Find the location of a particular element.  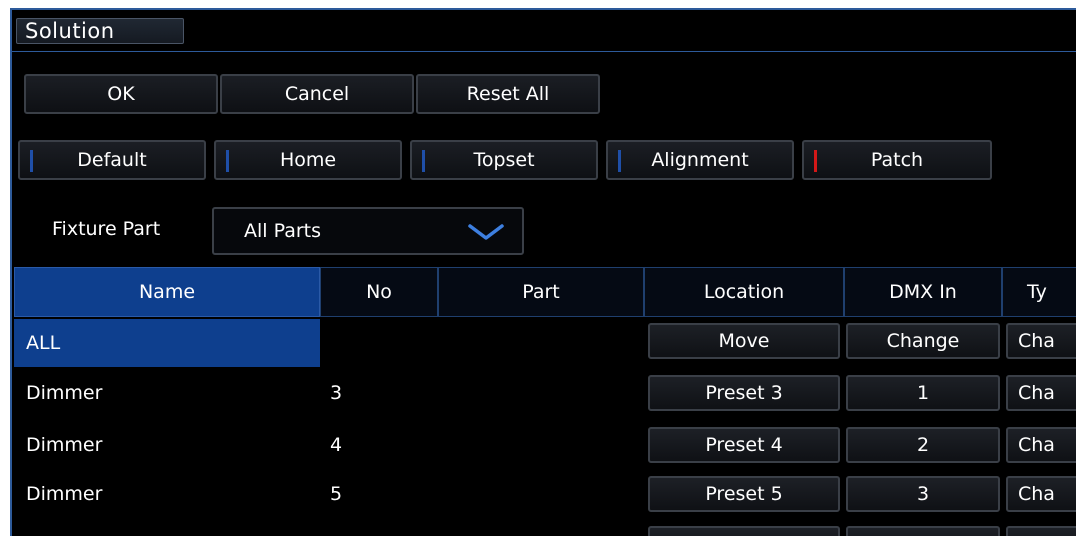

column-header-label: No is located at coordinates (379, 292).